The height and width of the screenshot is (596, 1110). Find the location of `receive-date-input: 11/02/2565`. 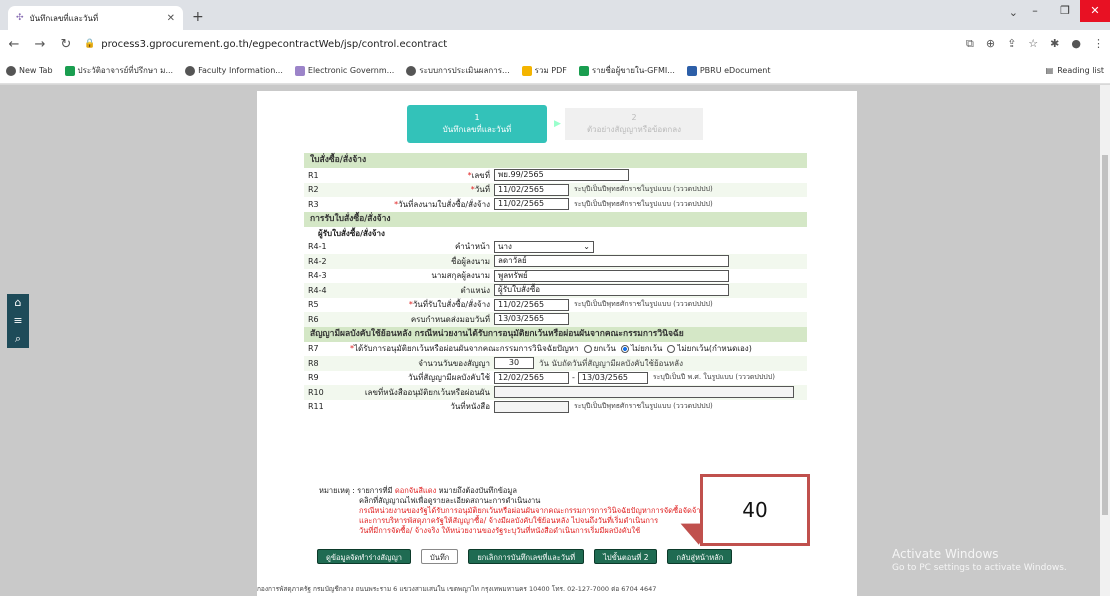

receive-date-input: 11/02/2565 is located at coordinates (531, 304).